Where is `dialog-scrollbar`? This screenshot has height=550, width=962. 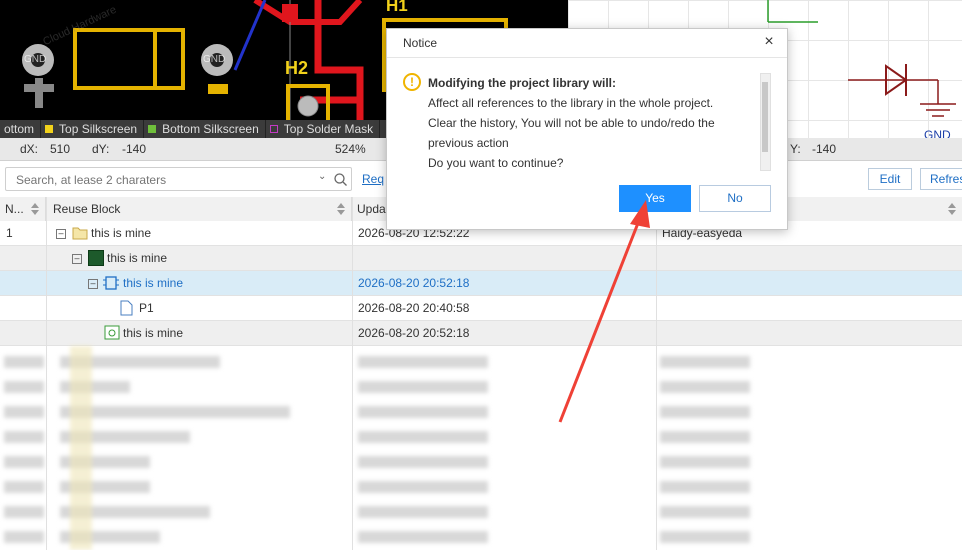 dialog-scrollbar is located at coordinates (765, 122).